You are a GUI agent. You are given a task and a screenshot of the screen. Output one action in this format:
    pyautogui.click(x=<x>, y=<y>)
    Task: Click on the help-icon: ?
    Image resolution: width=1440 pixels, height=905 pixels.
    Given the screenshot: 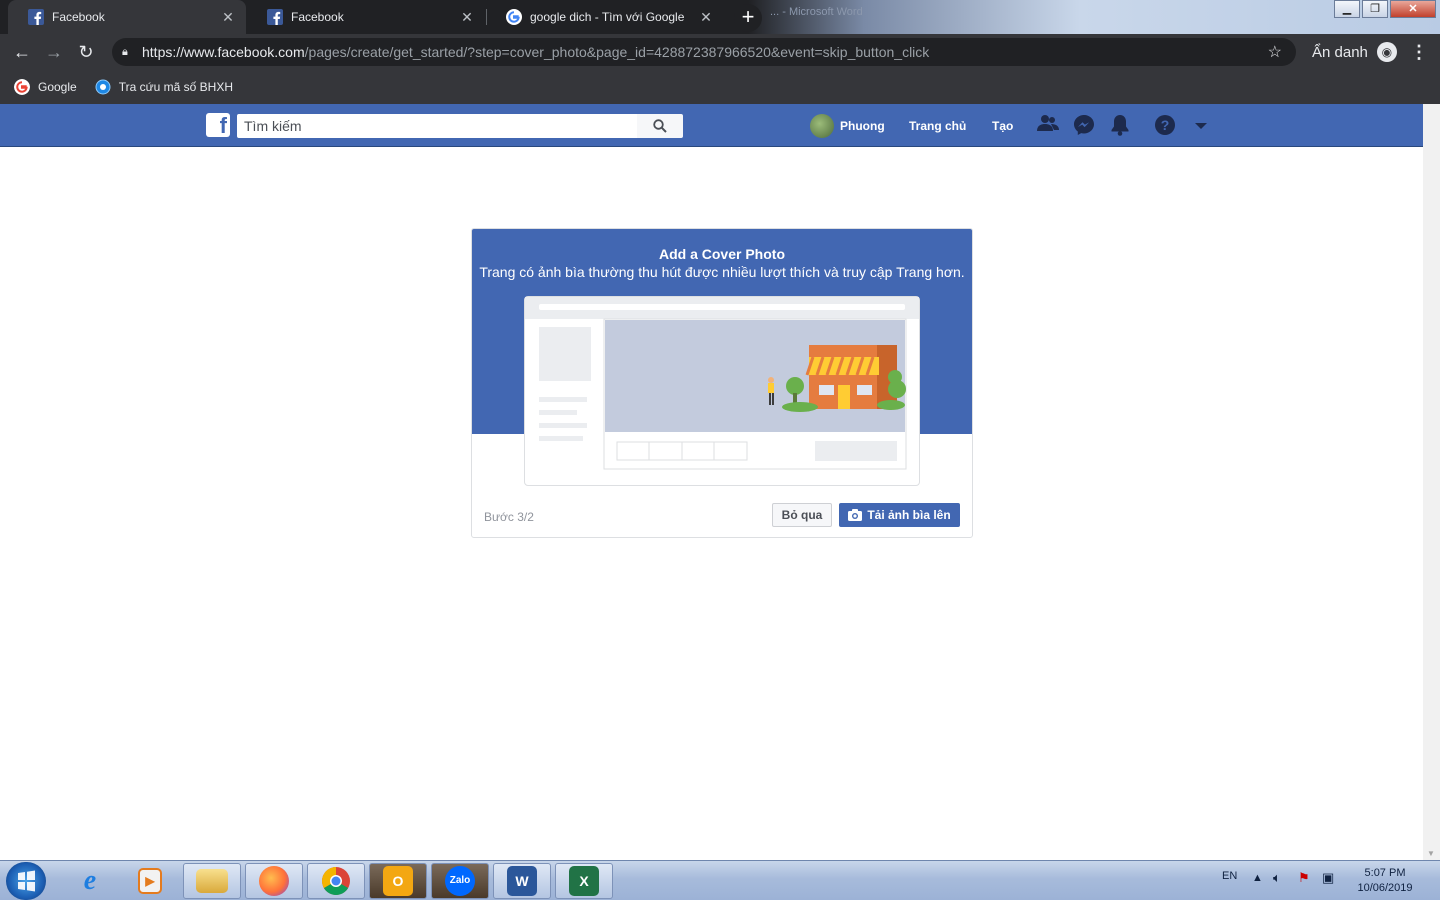 What is the action you would take?
    pyautogui.click(x=1165, y=125)
    